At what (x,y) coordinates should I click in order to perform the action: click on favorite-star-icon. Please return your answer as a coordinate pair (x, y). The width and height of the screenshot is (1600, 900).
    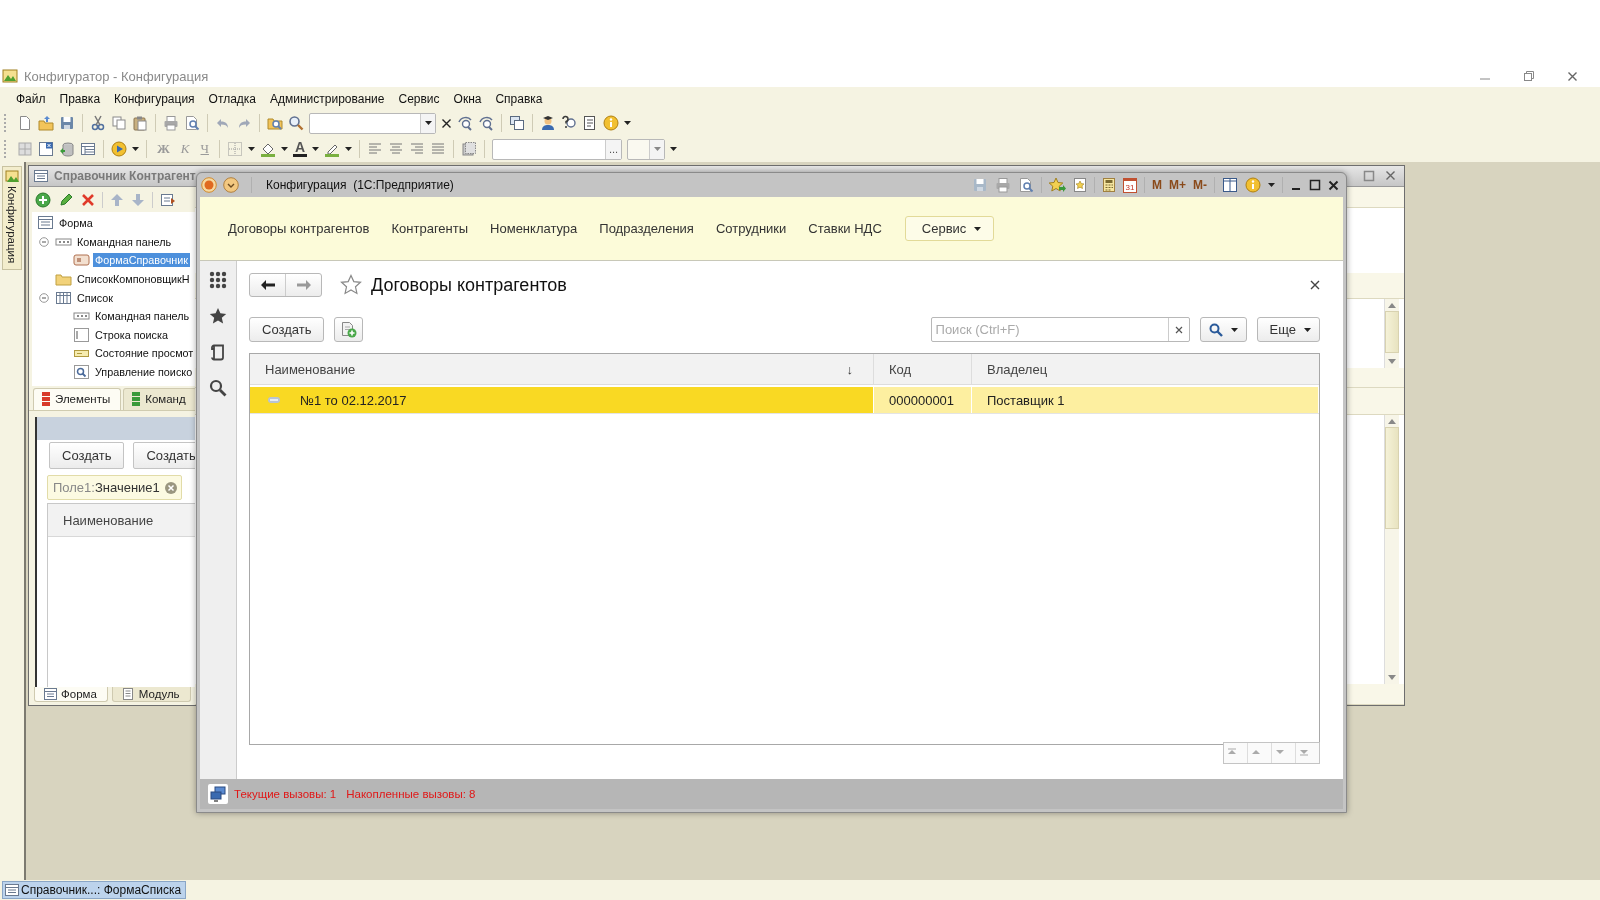
    Looking at the image, I should click on (351, 285).